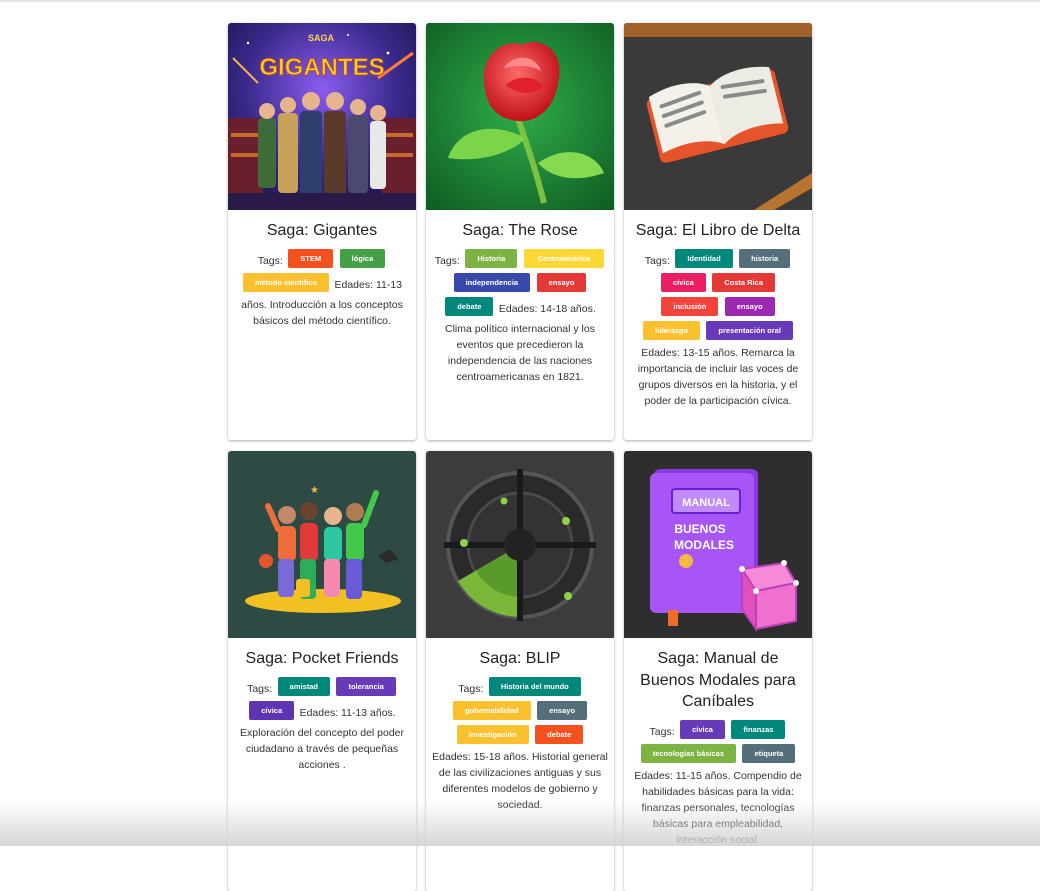 The height and width of the screenshot is (891, 1040). What do you see at coordinates (749, 330) in the screenshot?
I see `tag-presentacion-oral: presentación oral` at bounding box center [749, 330].